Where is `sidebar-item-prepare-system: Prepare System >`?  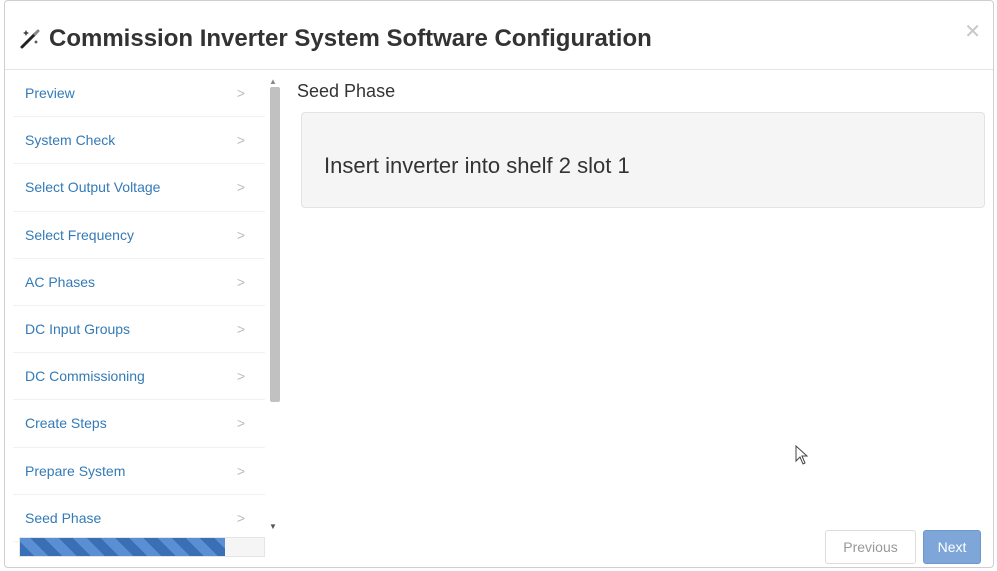 sidebar-item-prepare-system: Prepare System > is located at coordinates (139, 471).